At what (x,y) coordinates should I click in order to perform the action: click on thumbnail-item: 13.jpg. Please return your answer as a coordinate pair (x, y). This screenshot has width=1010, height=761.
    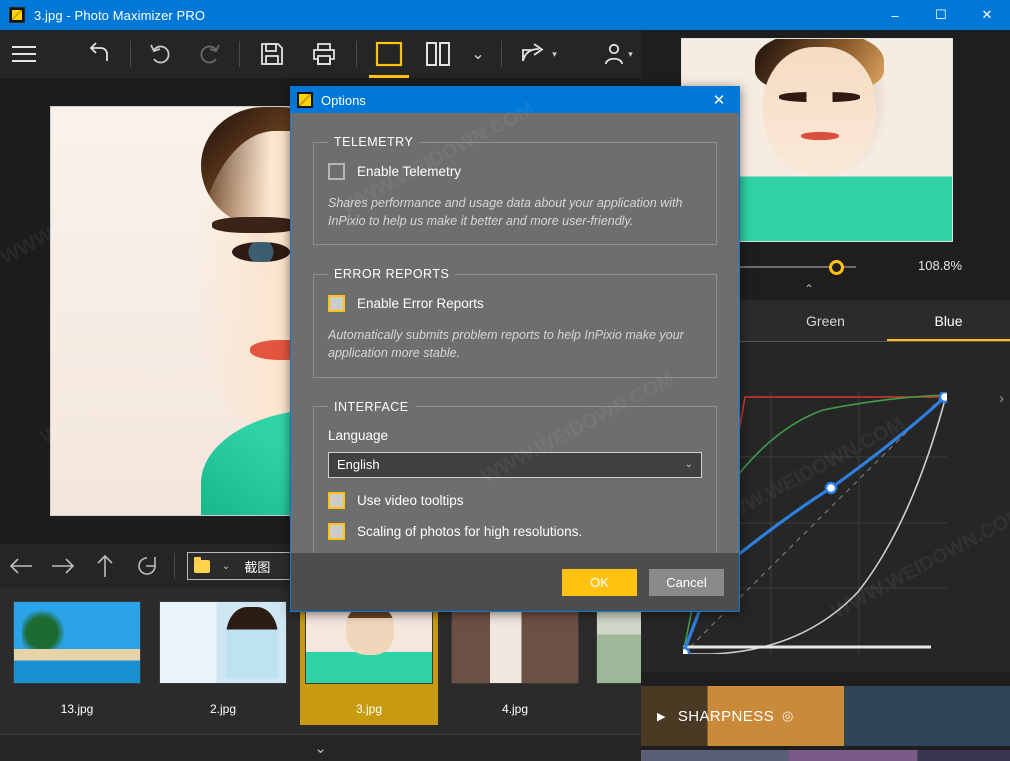
    Looking at the image, I should click on (77, 661).